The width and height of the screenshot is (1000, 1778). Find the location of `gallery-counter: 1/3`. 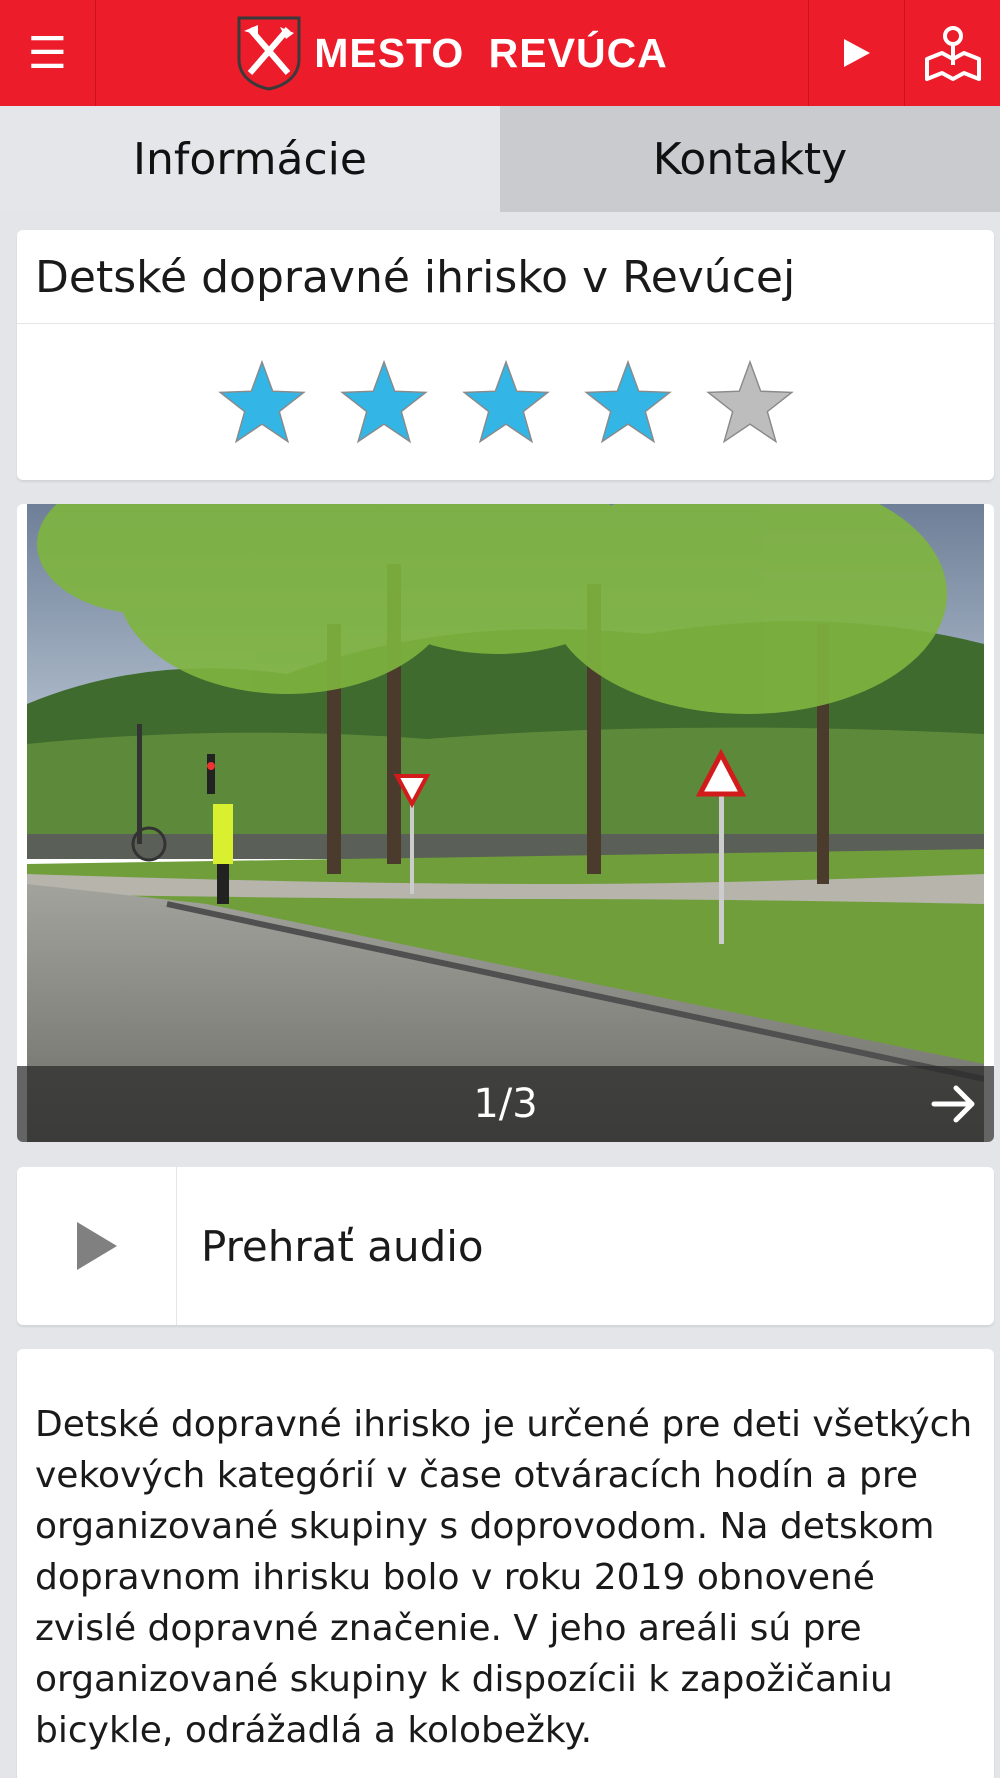

gallery-counter: 1/3 is located at coordinates (505, 1104).